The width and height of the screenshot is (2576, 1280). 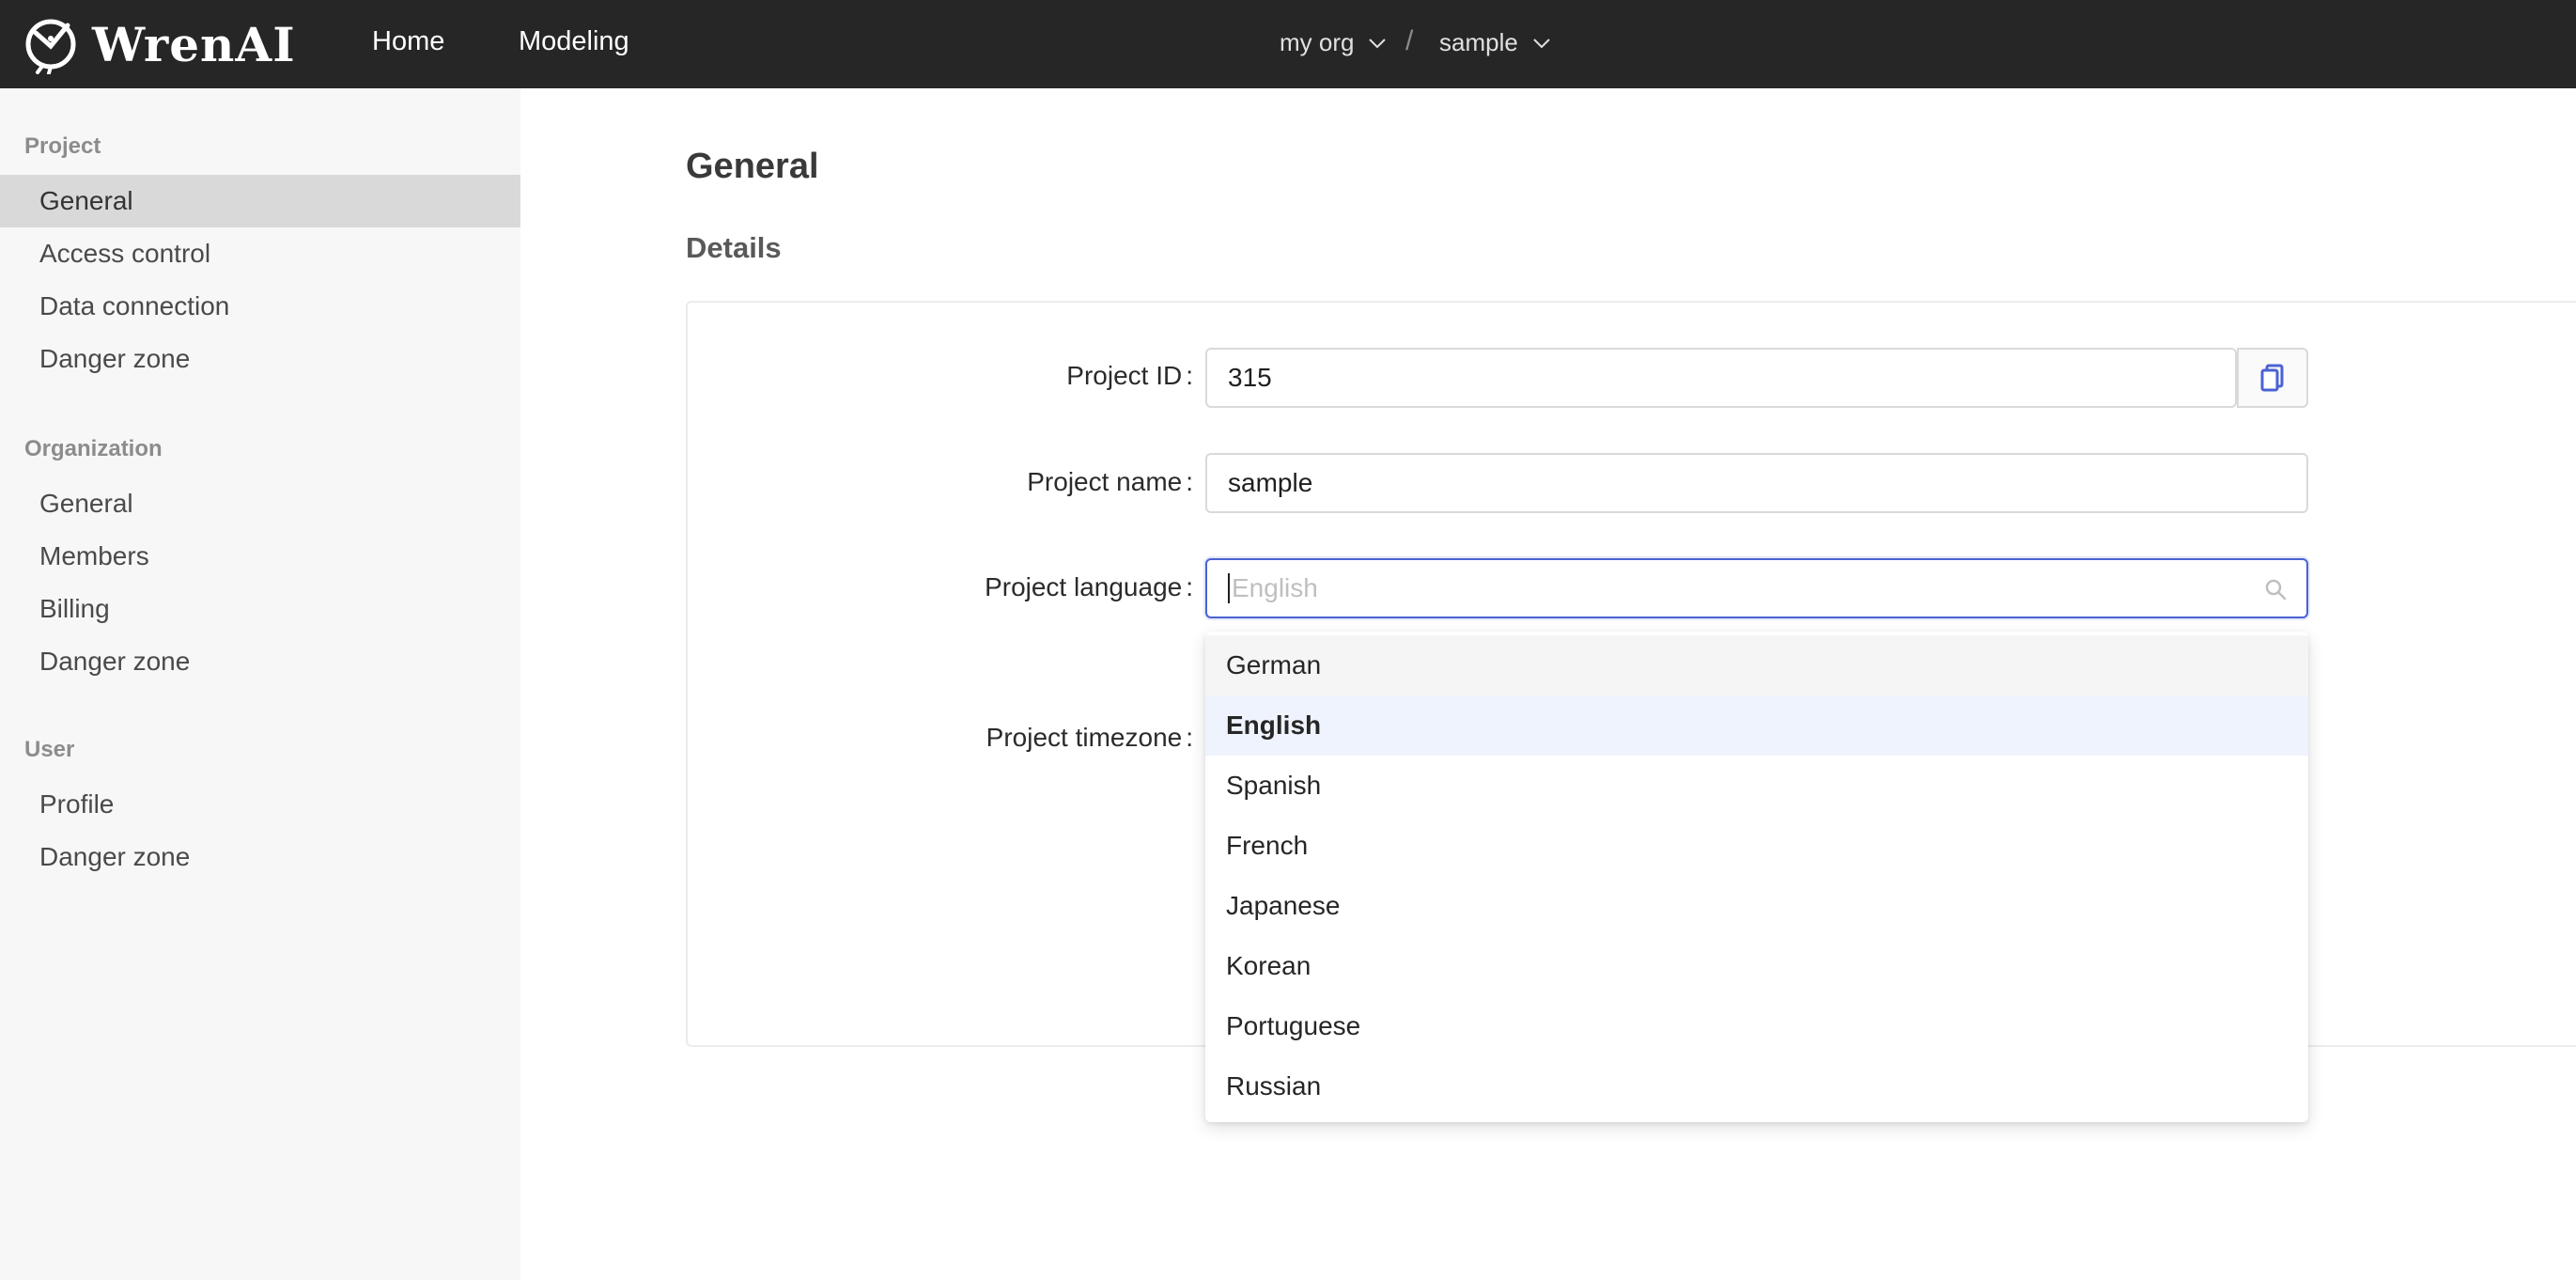 What do you see at coordinates (734, 247) in the screenshot?
I see `section-title: Details` at bounding box center [734, 247].